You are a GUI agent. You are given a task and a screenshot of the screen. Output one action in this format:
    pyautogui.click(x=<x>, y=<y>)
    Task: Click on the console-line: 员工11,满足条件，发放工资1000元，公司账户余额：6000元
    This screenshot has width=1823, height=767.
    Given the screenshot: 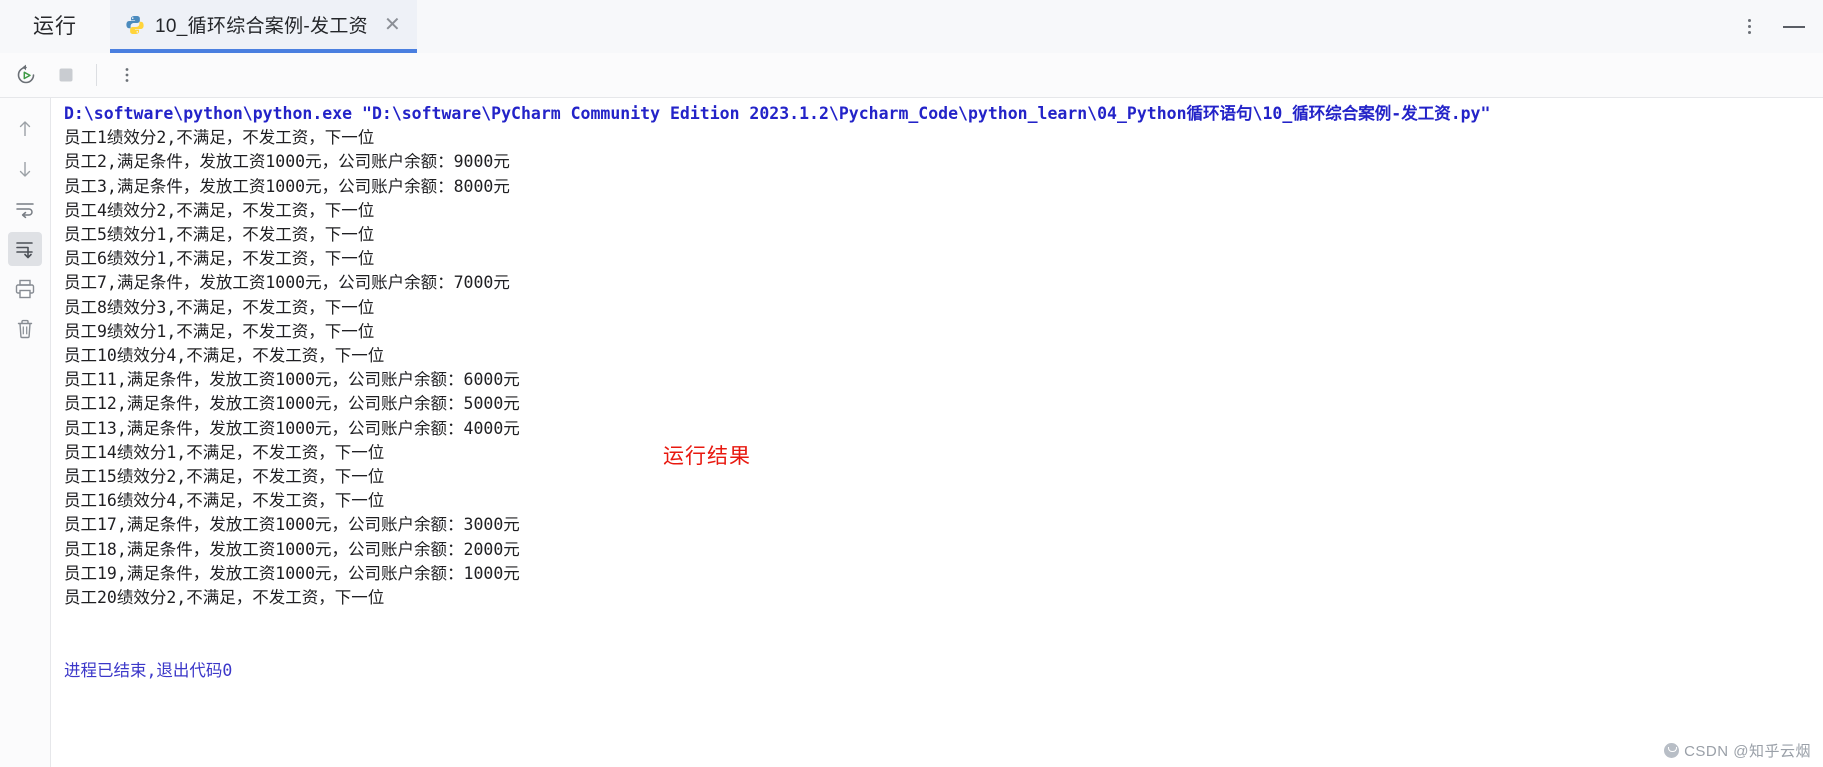 What is the action you would take?
    pyautogui.click(x=292, y=380)
    